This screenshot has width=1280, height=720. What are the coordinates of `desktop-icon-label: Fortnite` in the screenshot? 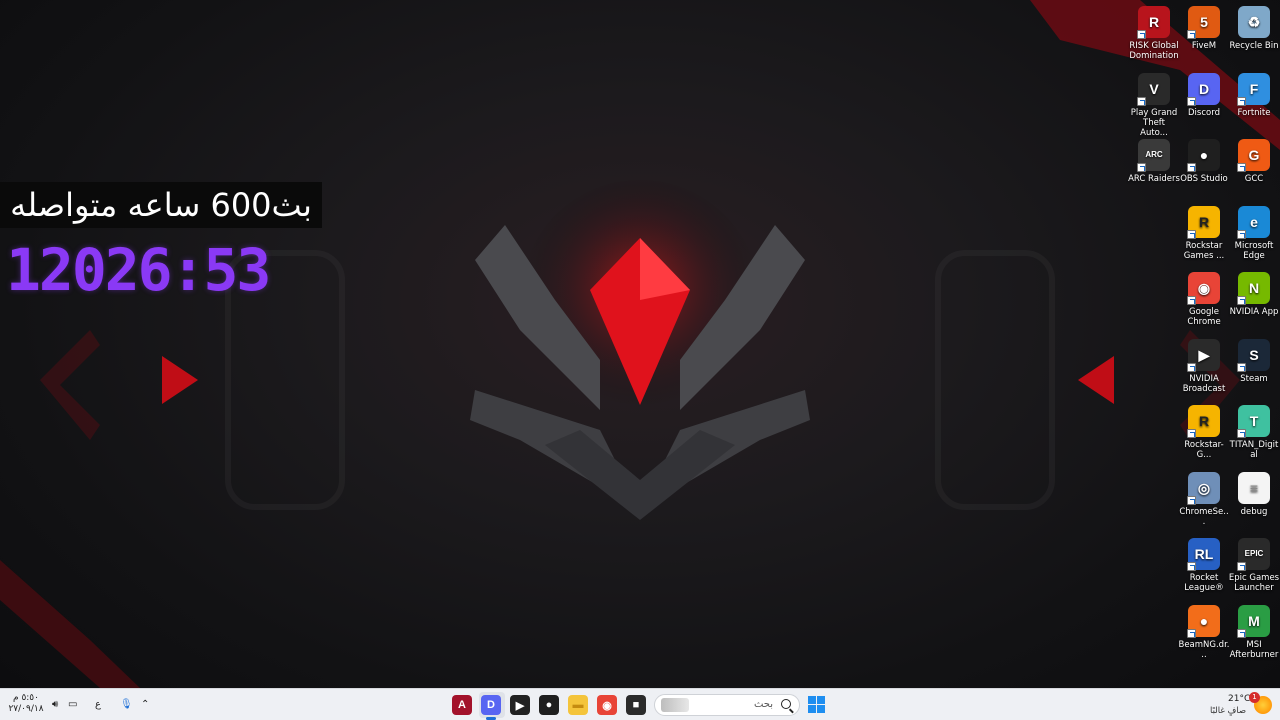 It's located at (1254, 112).